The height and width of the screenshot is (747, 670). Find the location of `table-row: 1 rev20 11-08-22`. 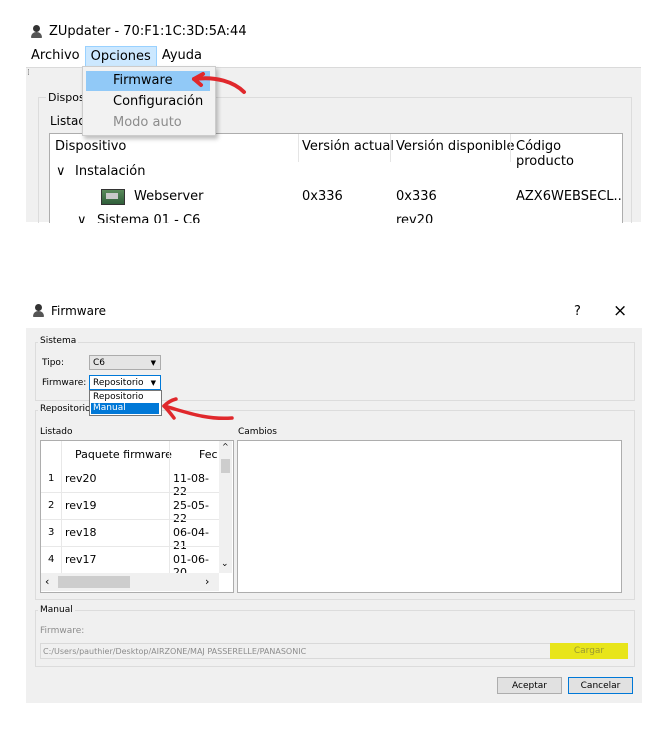

table-row: 1 rev20 11-08-22 is located at coordinates (130, 482).